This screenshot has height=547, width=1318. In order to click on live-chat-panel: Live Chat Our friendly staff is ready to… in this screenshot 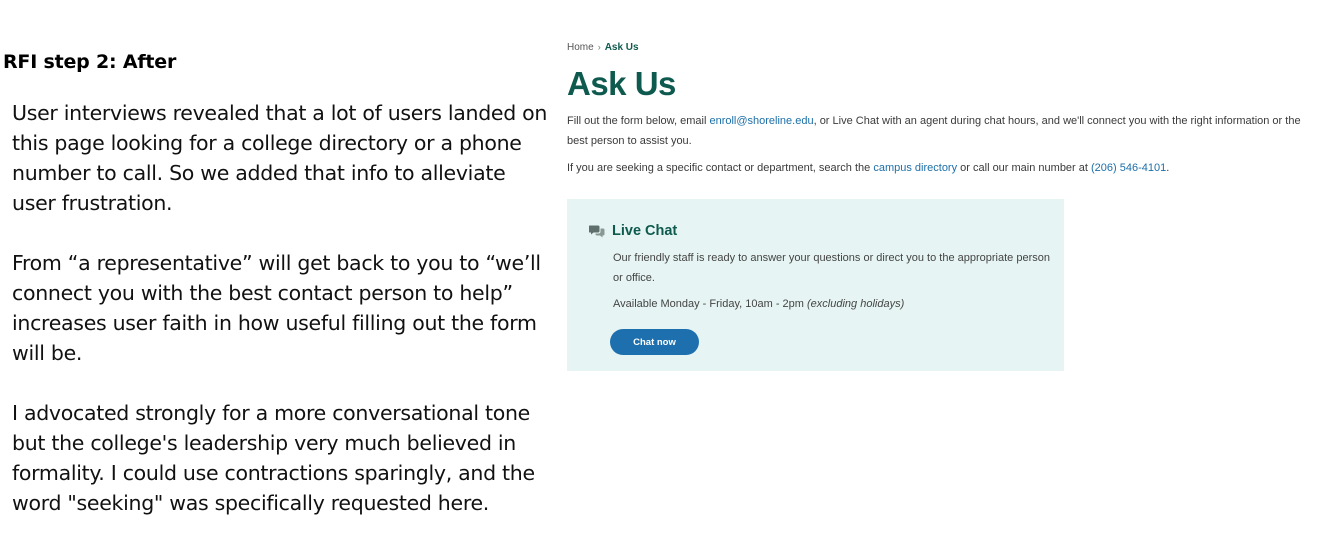, I will do `click(815, 285)`.